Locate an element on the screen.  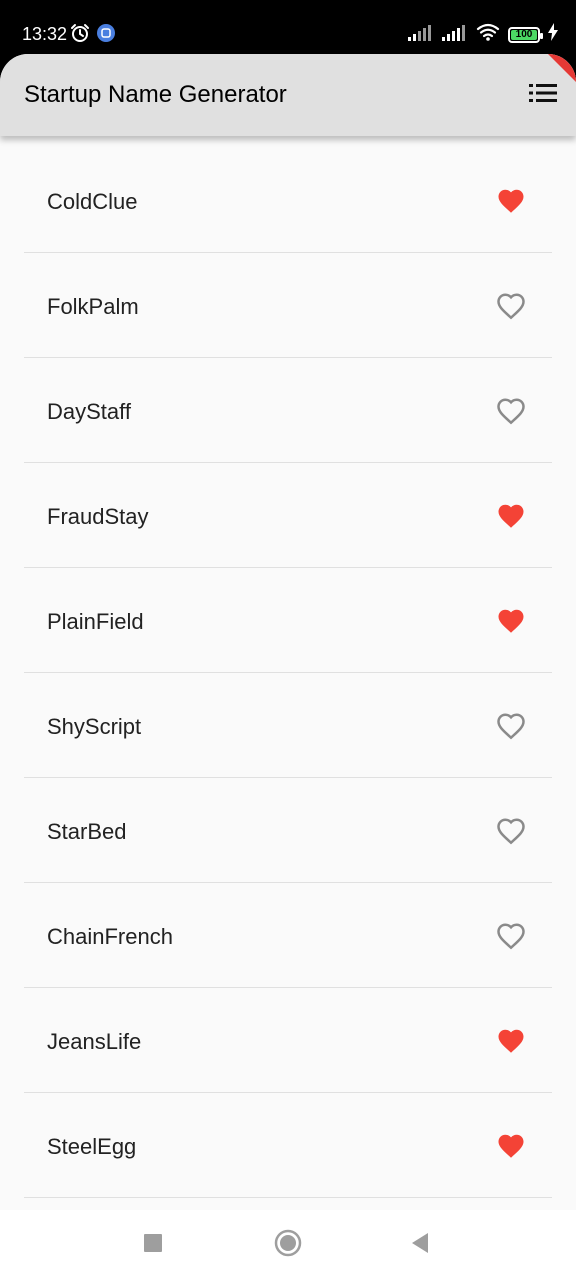
battery-icon: 100 is located at coordinates (525, 34).